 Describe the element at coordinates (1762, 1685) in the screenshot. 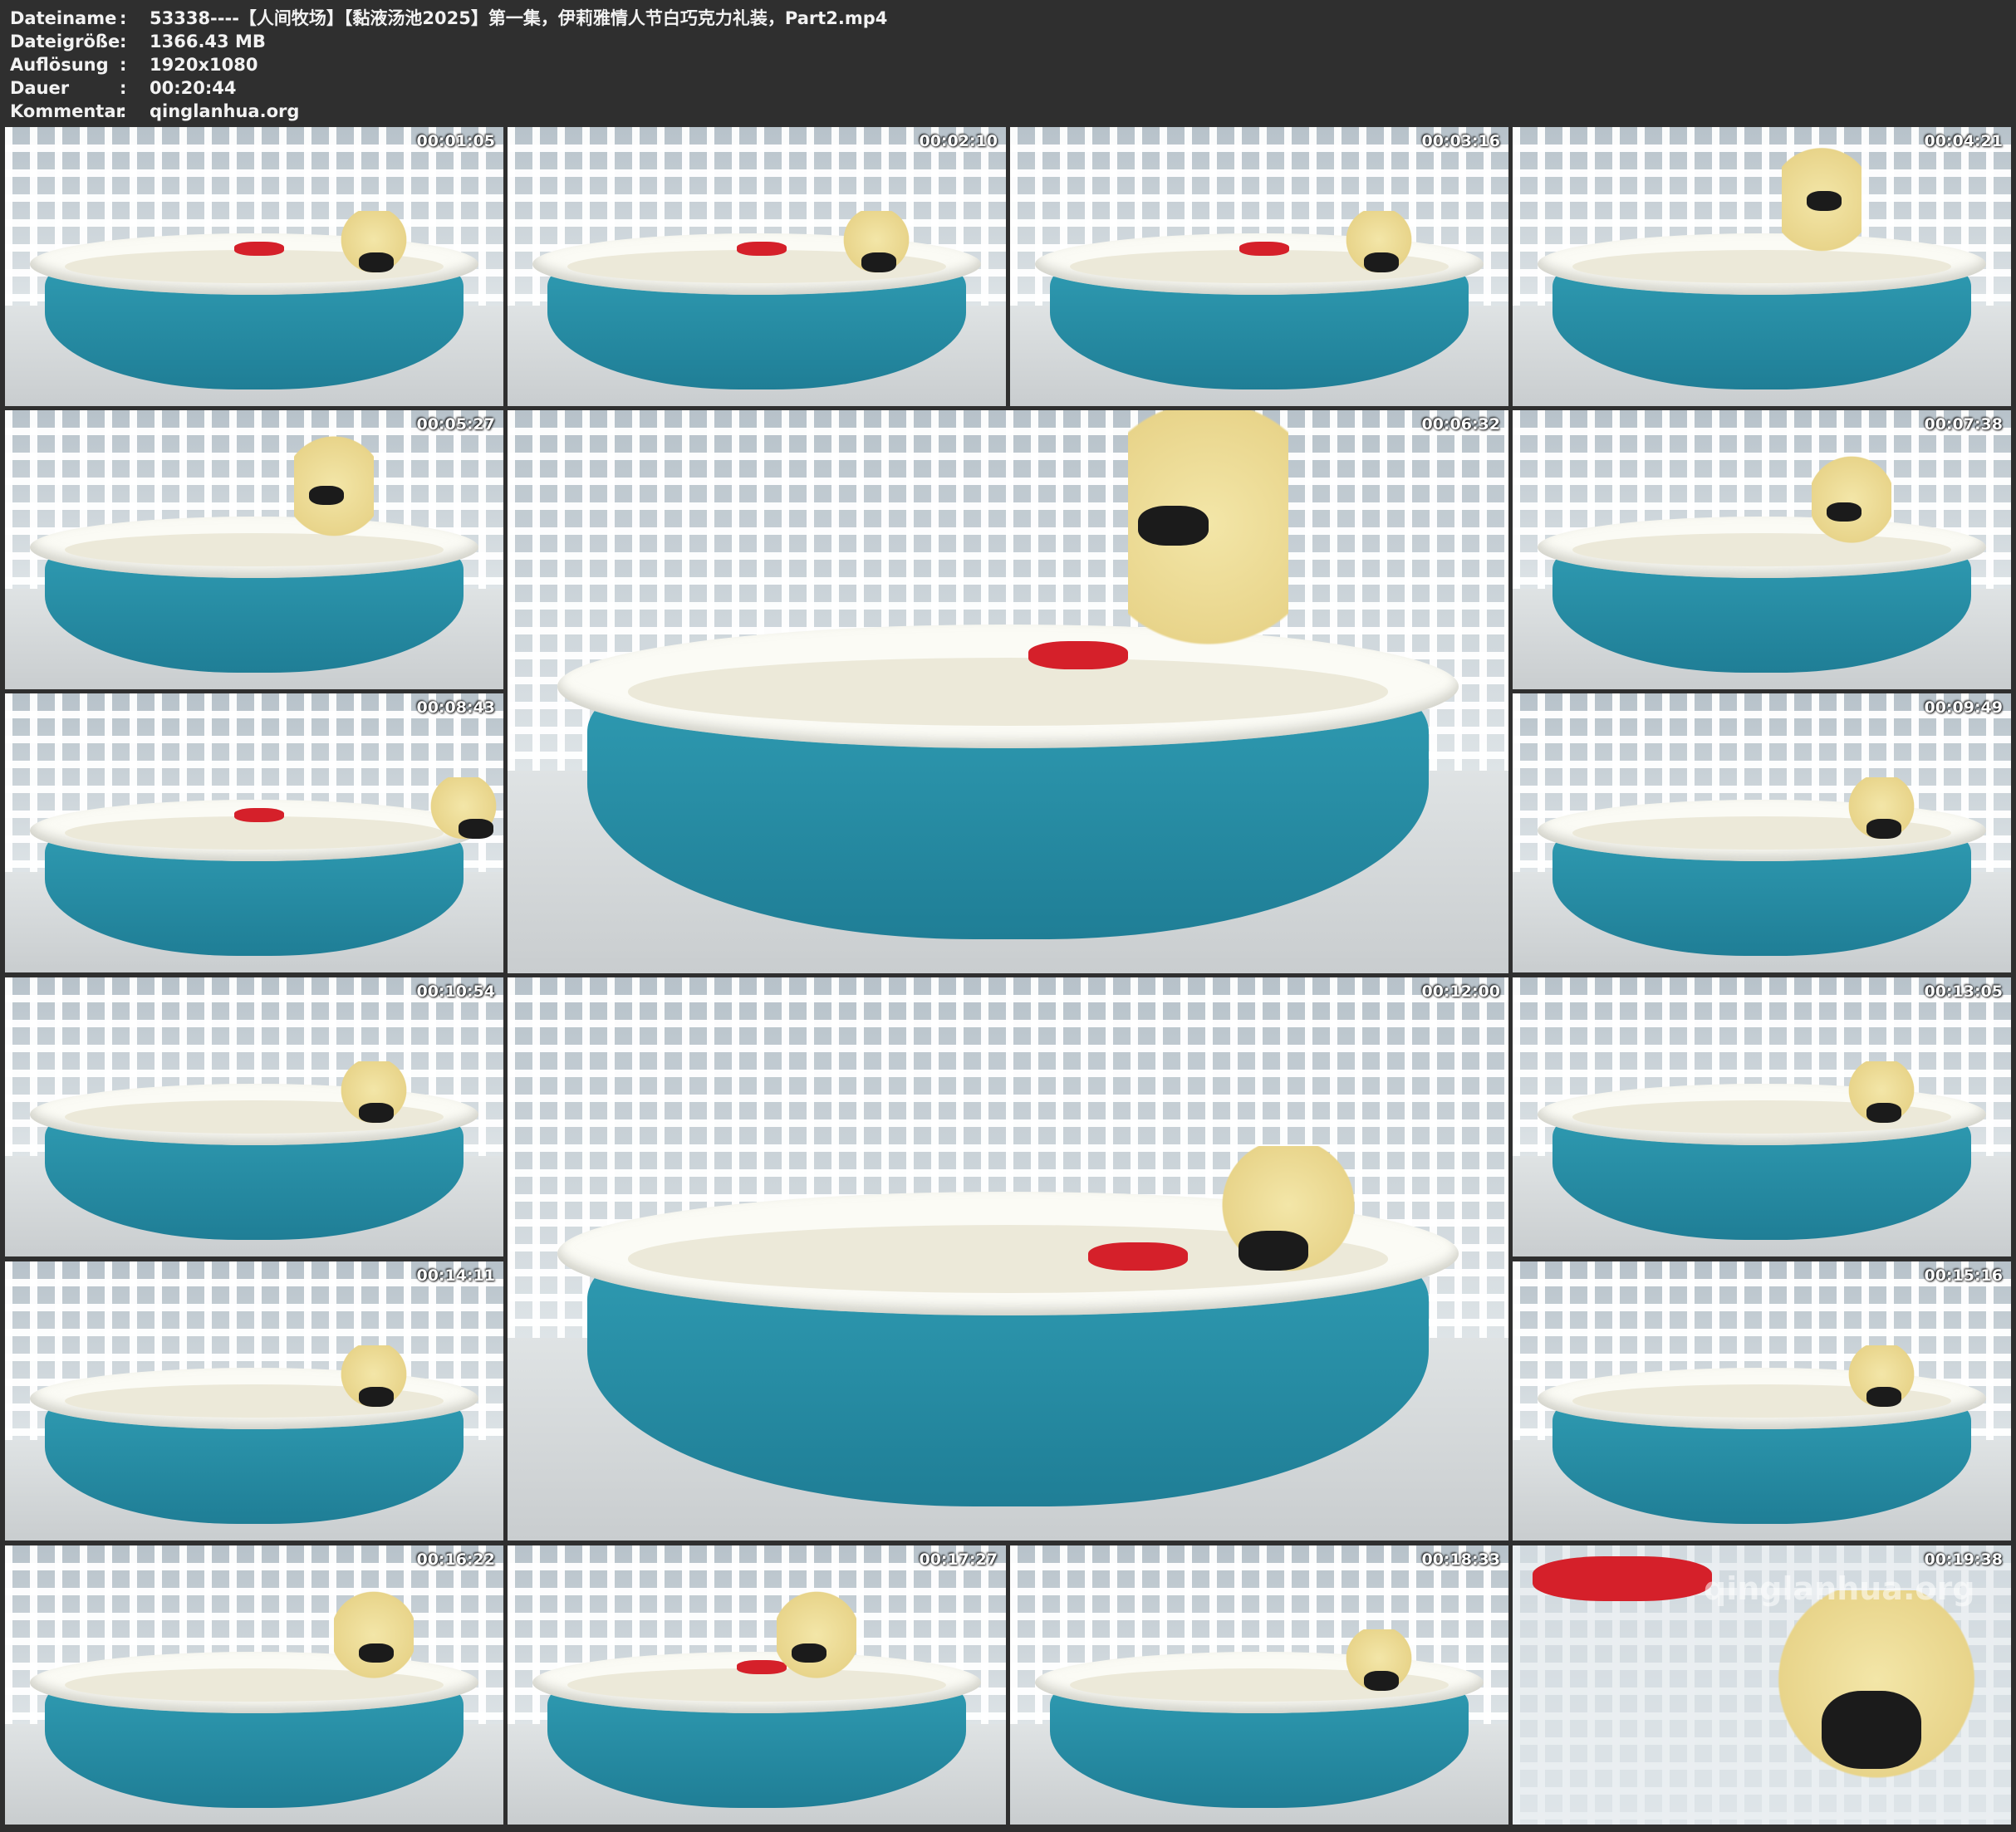

I see `thumbnail-frame-closeup: qinglanhua.org 00:19:38` at that location.